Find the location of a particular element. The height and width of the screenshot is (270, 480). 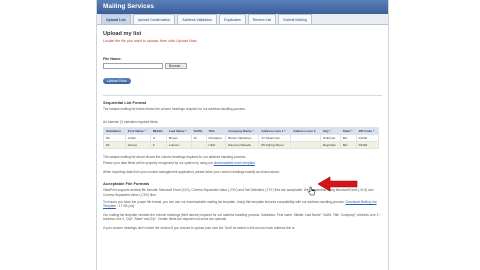

tab-upload-list: Upload List is located at coordinates (116, 19).